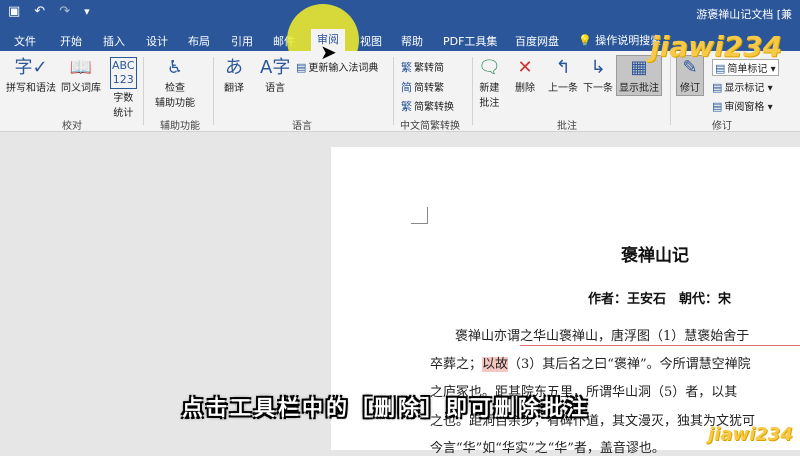  I want to click on translate-icon: あ, so click(234, 67).